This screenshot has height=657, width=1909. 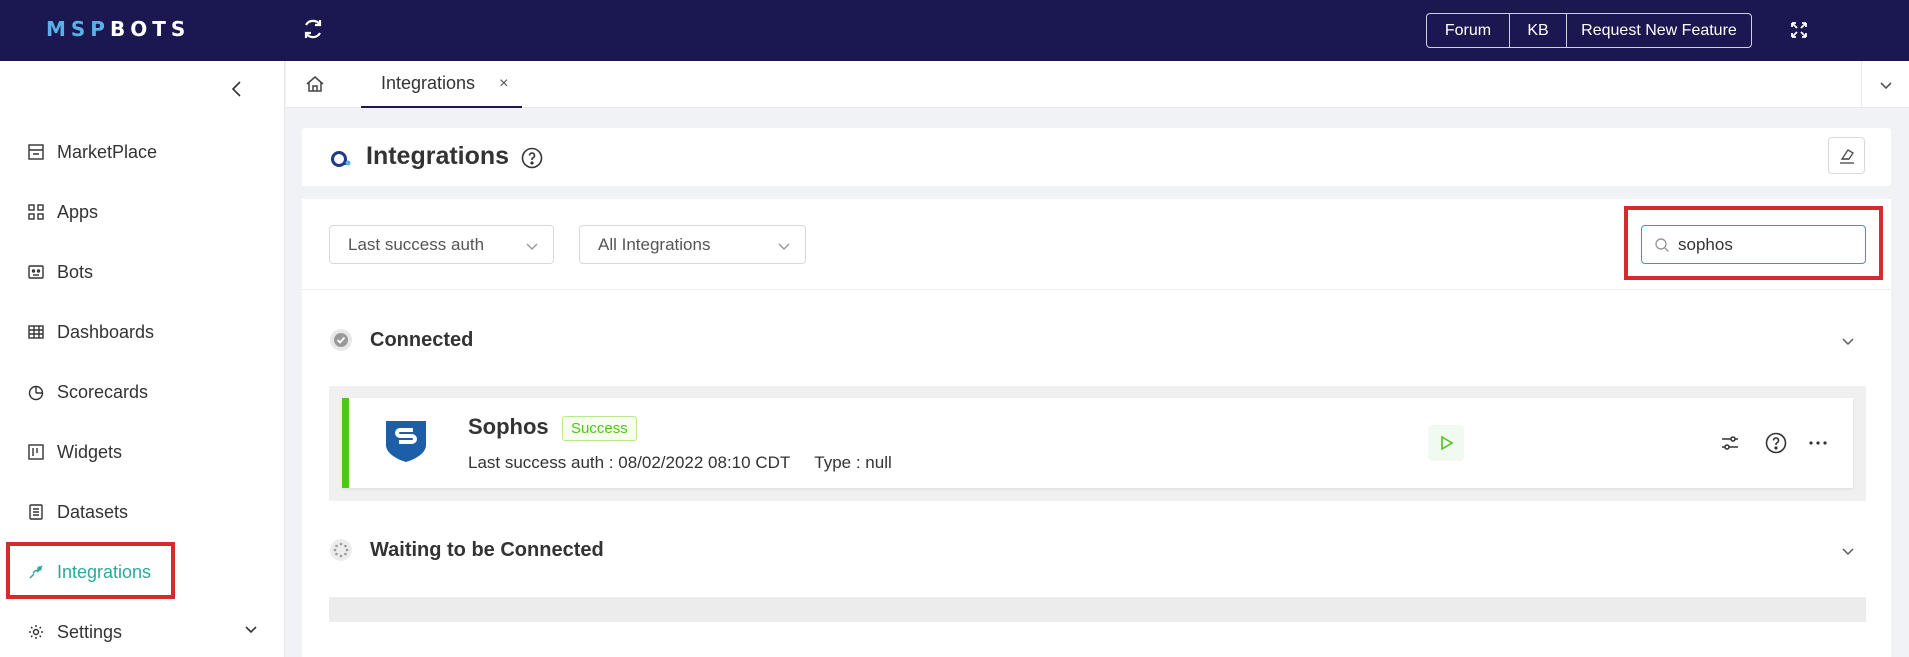 What do you see at coordinates (422, 339) in the screenshot?
I see `connected-section-label: Connected` at bounding box center [422, 339].